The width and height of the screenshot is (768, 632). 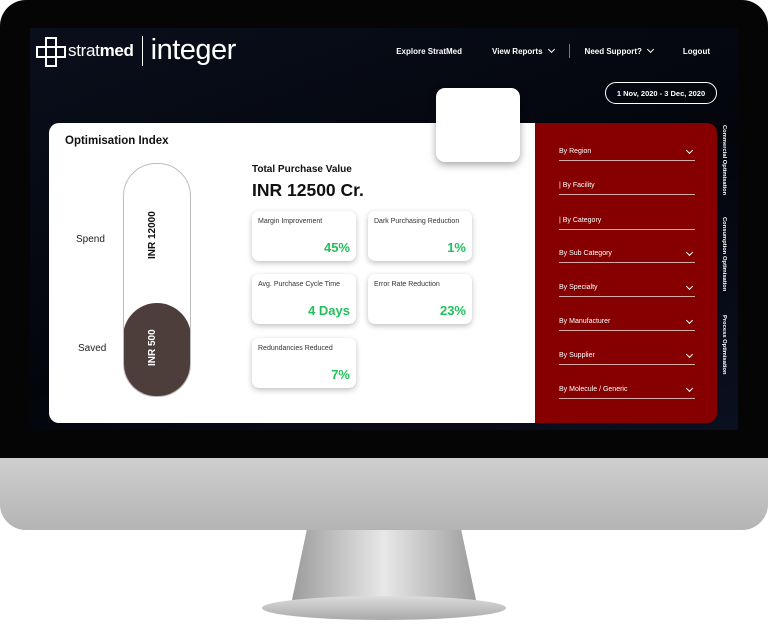 I want to click on saved-label: Saved, so click(x=92, y=348).